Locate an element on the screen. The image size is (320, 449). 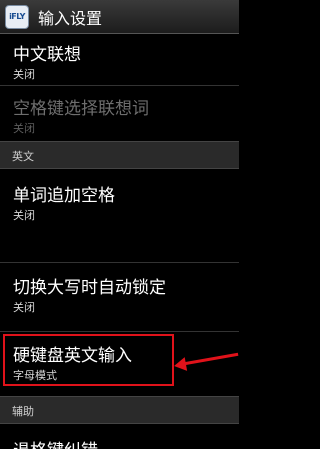
setting-label: 切换大写时自动锁定 is located at coordinates (89, 288).